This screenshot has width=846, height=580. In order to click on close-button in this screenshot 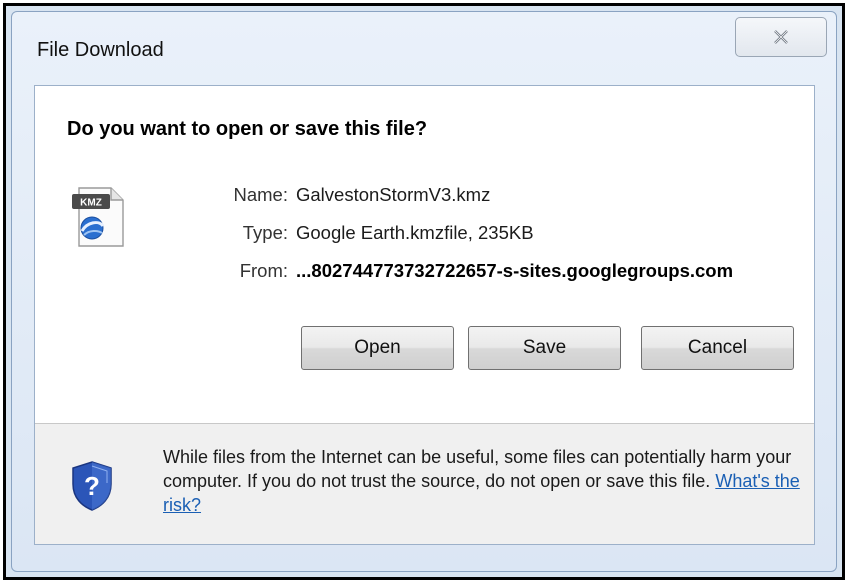, I will do `click(781, 37)`.